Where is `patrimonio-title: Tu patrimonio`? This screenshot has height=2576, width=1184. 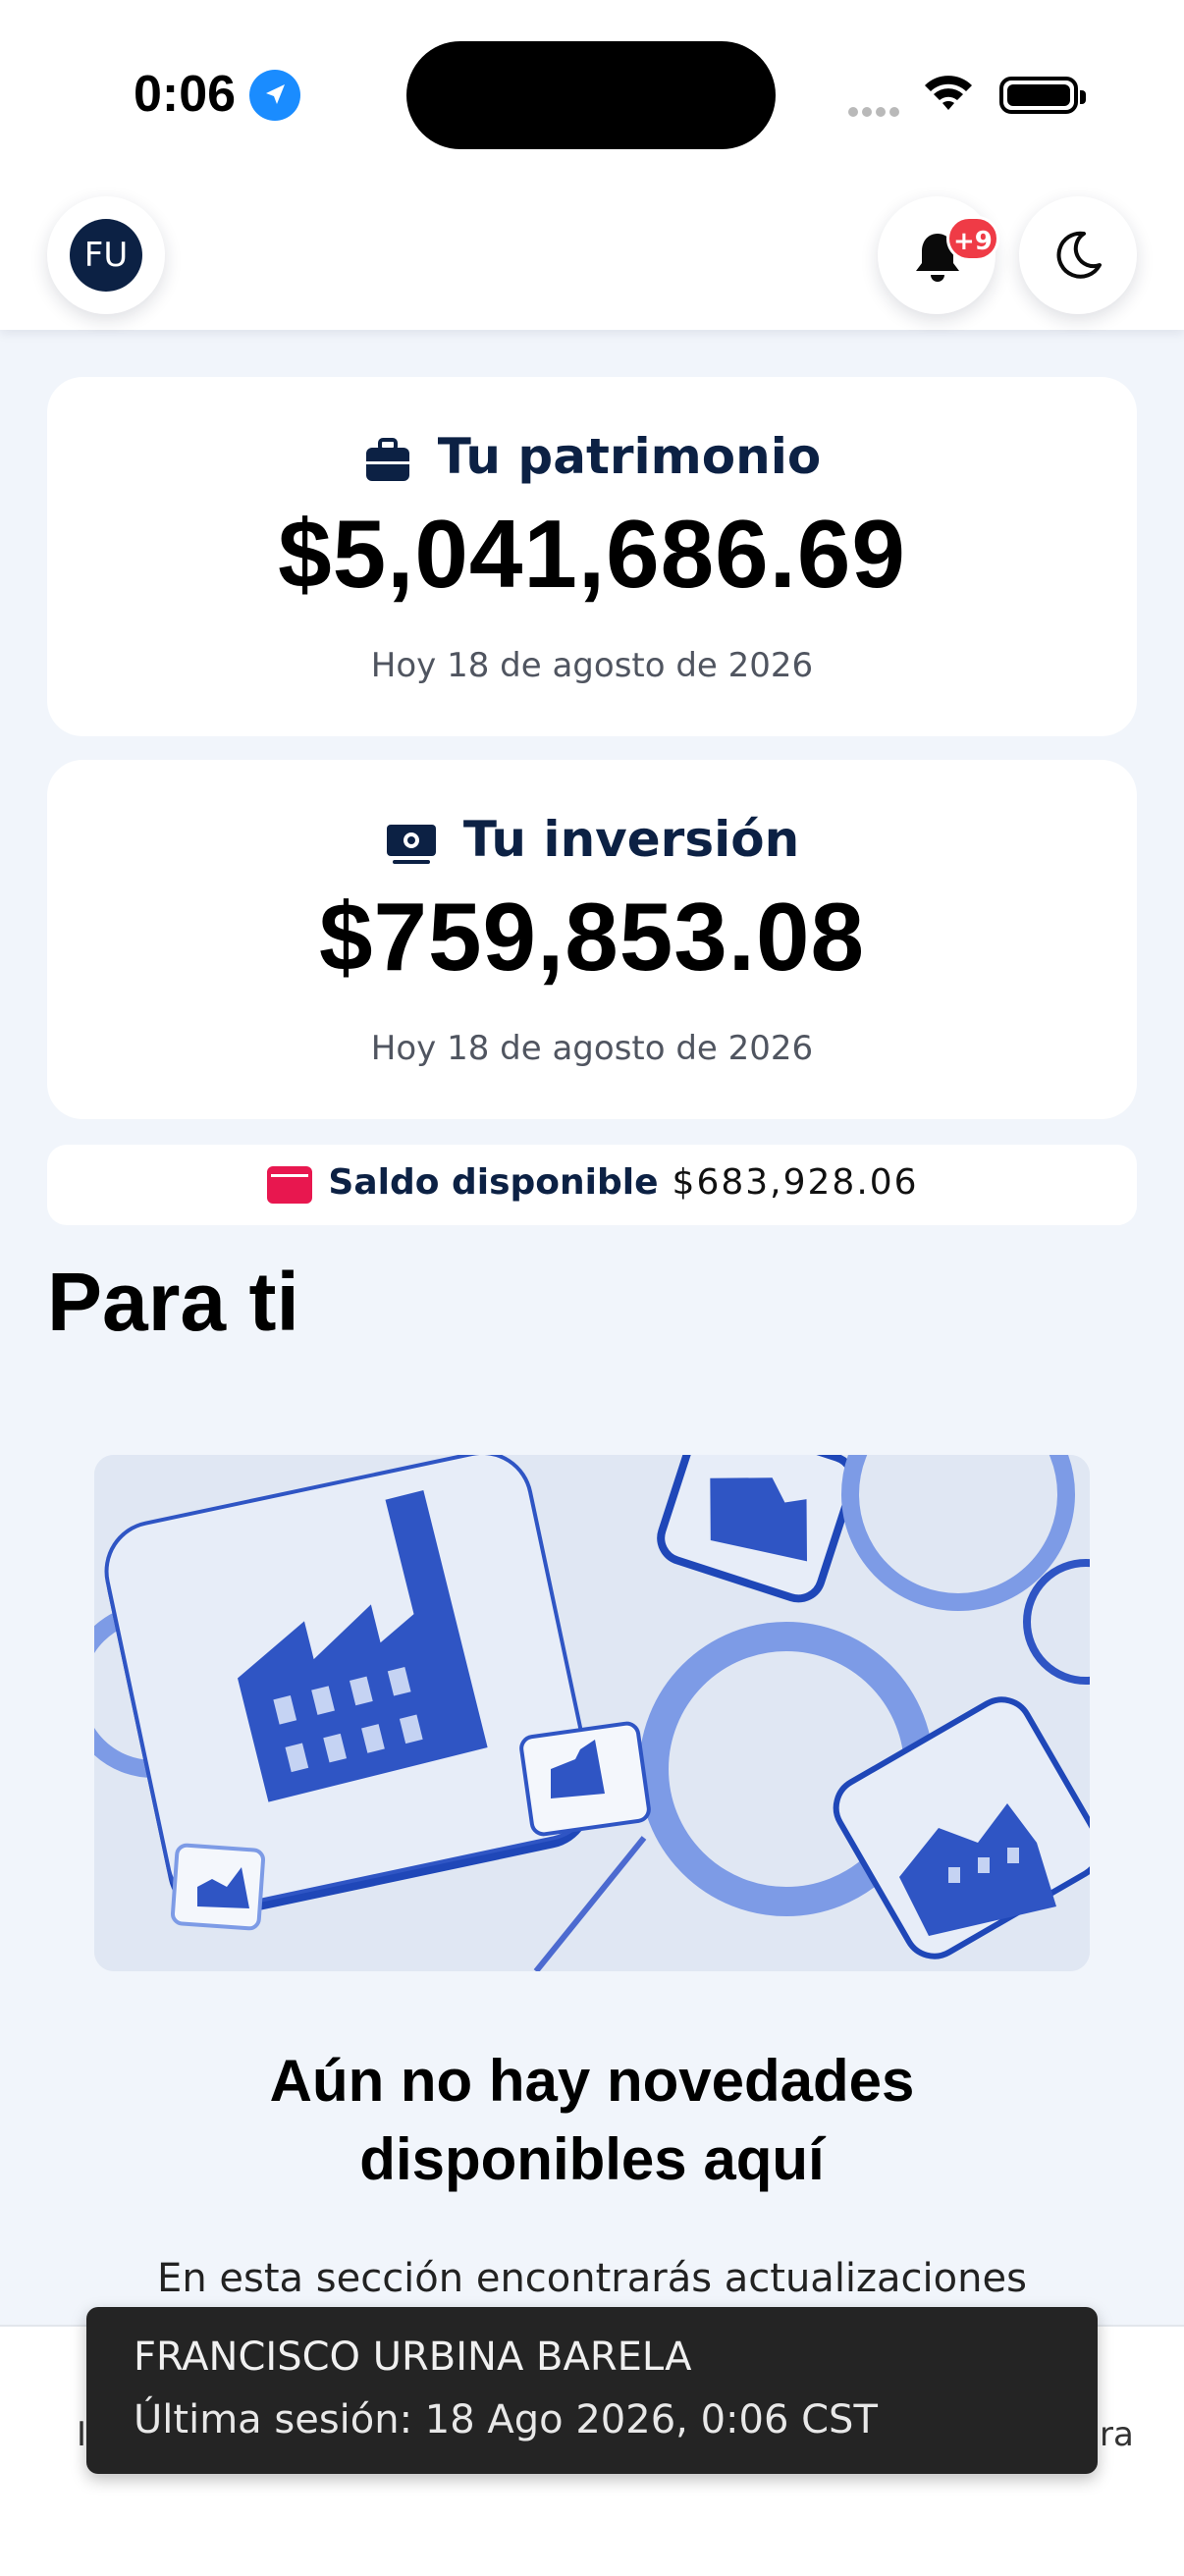 patrimonio-title: Tu patrimonio is located at coordinates (630, 456).